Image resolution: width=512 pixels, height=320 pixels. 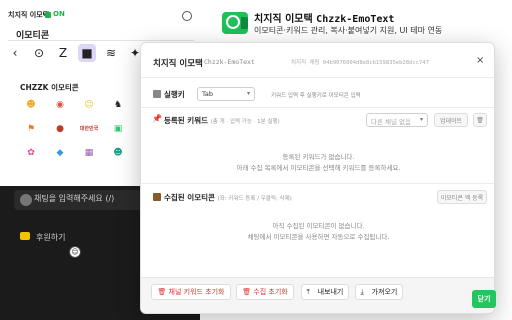 What do you see at coordinates (283, 19) in the screenshot?
I see `app-title-ko: 치지직 이모택` at bounding box center [283, 19].